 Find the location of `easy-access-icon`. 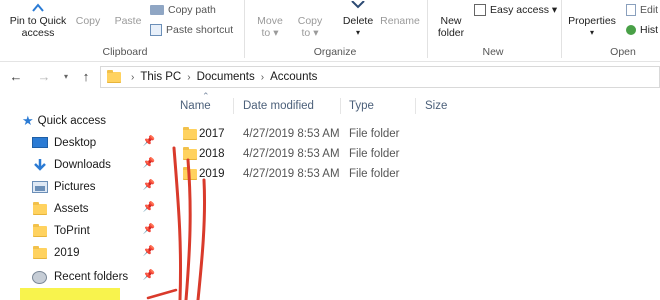

easy-access-icon is located at coordinates (480, 10).